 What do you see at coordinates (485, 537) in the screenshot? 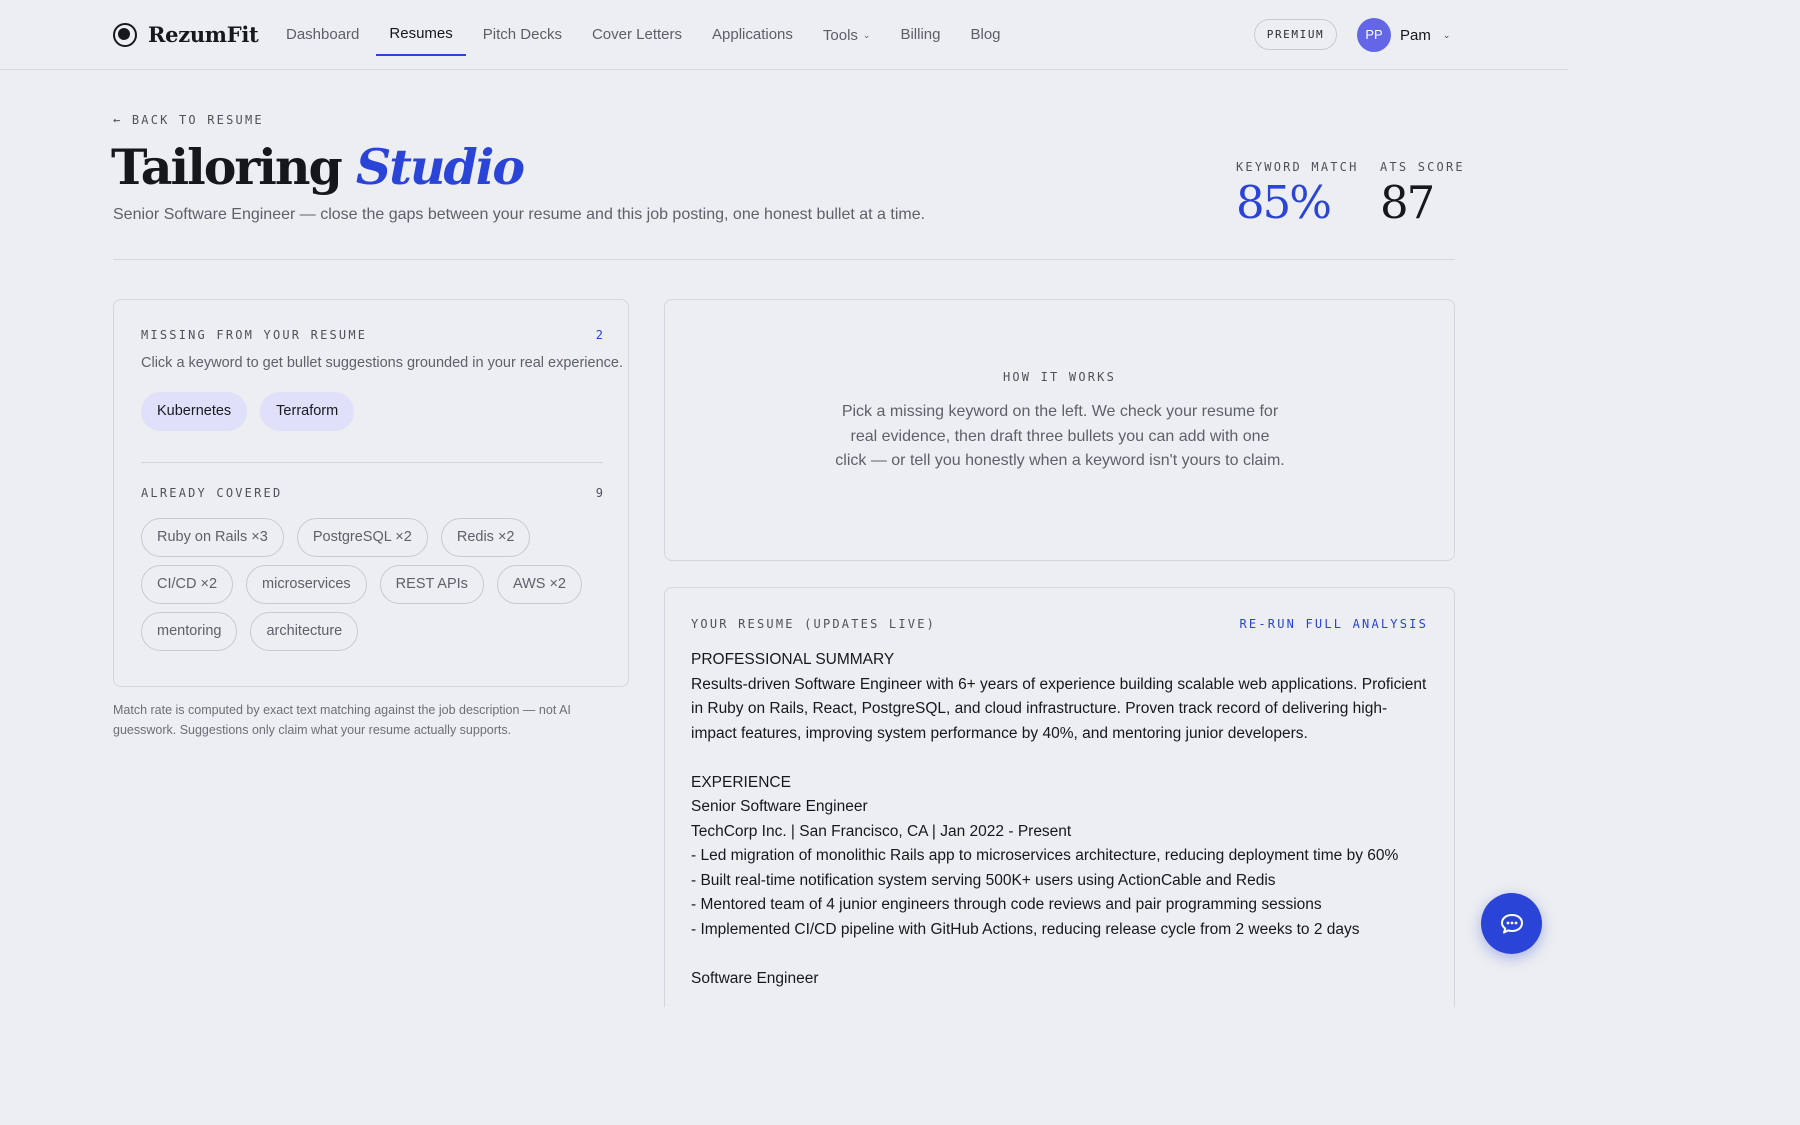
I see `covered-keyword-chip: Redis ×2` at bounding box center [485, 537].